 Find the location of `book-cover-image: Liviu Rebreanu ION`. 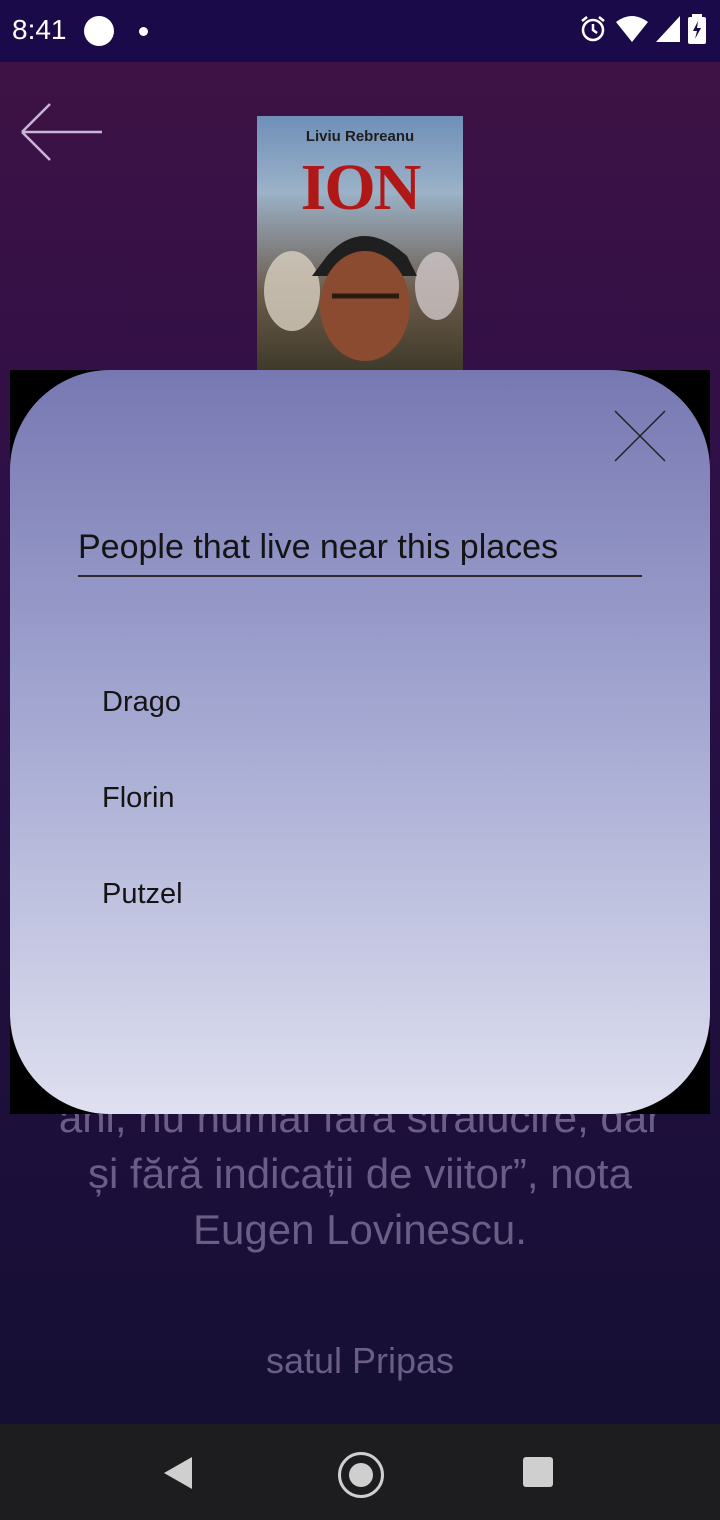

book-cover-image: Liviu Rebreanu ION is located at coordinates (360, 243).